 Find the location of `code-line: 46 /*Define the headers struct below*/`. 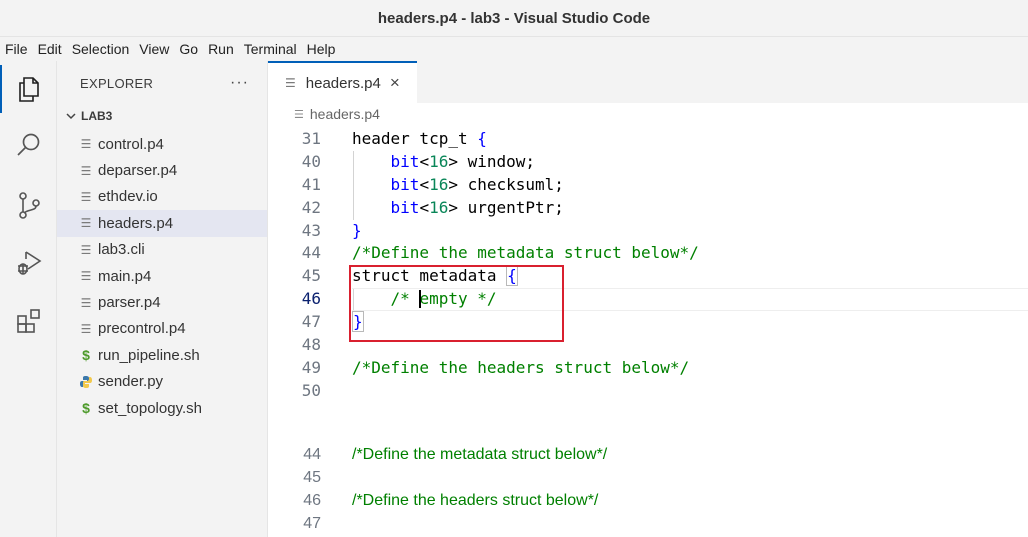

code-line: 46 /*Define the headers struct below*/ is located at coordinates (648, 501).